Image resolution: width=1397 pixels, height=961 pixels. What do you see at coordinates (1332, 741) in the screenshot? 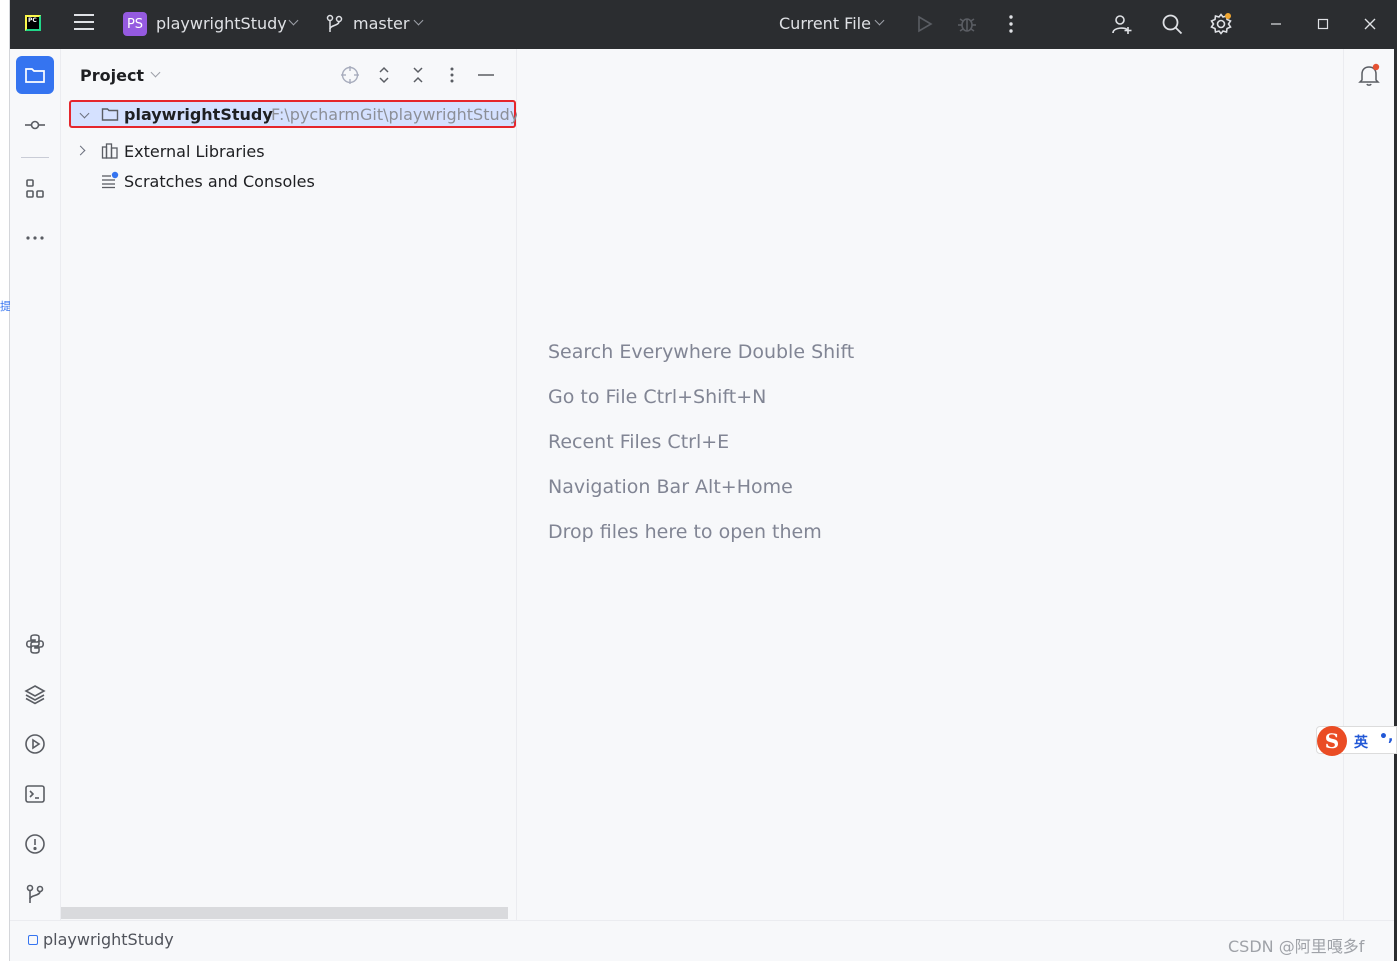
I see `sogou-logo-icon: S` at bounding box center [1332, 741].